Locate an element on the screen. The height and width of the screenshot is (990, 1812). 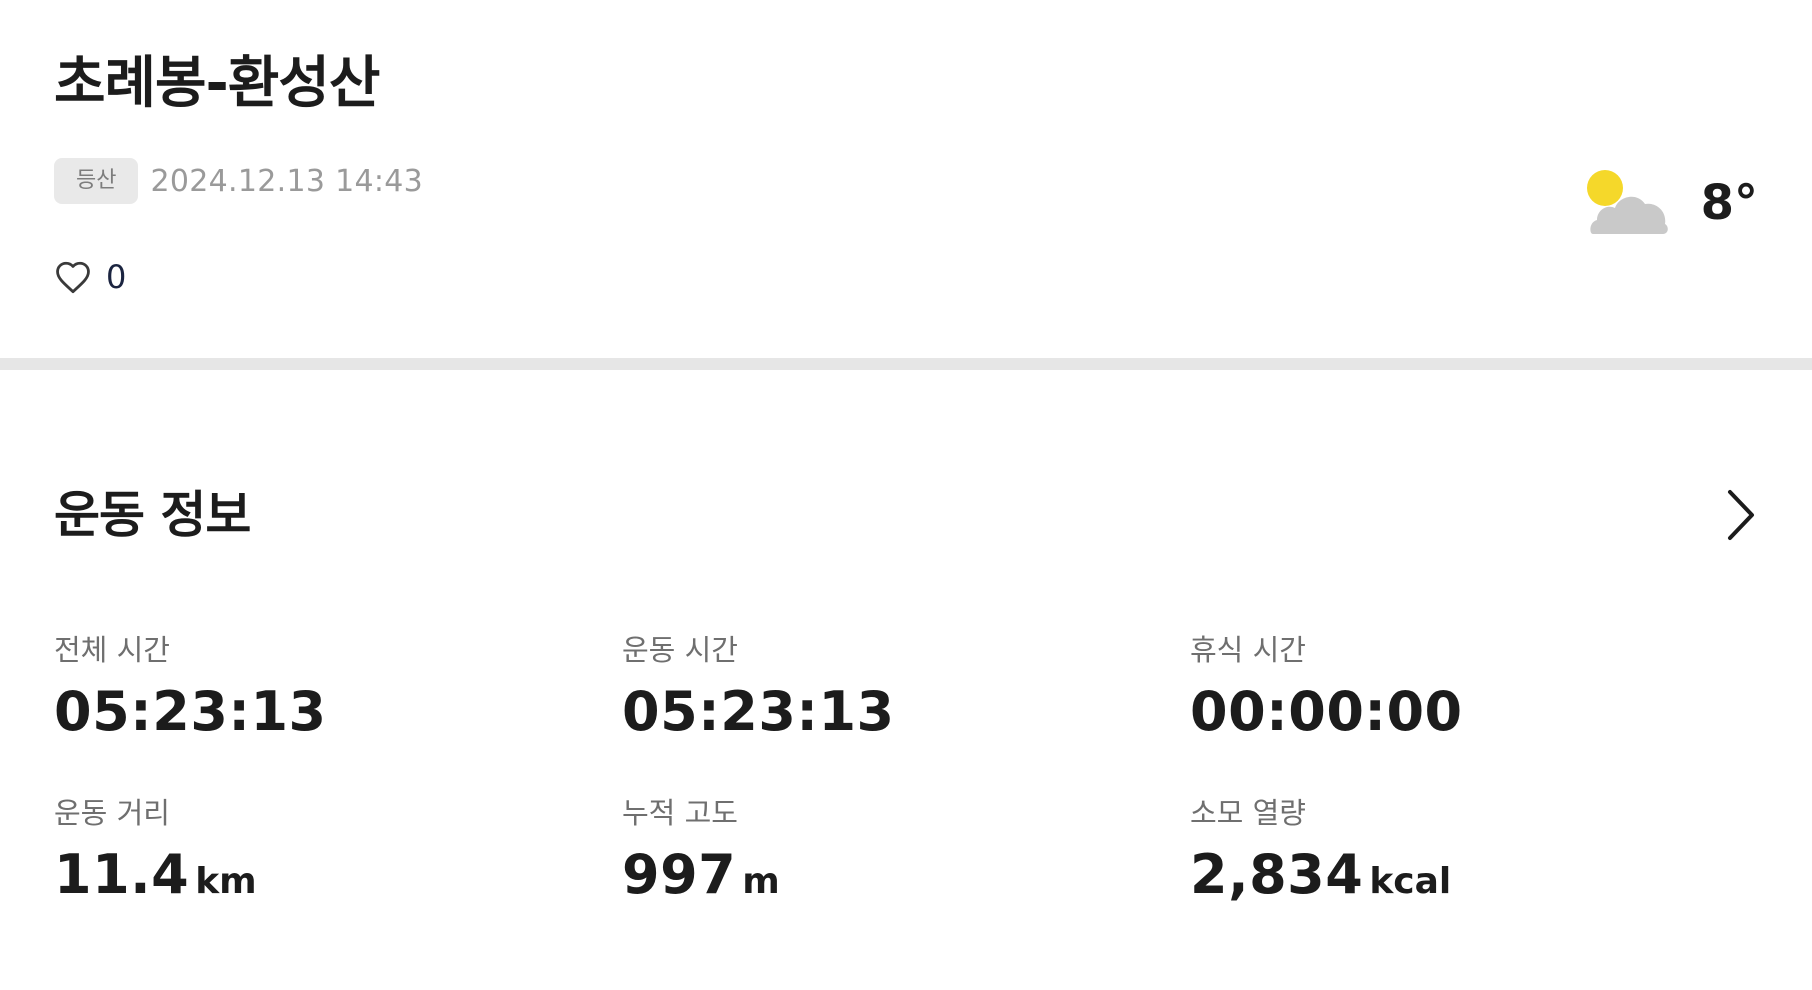
section-title: 운동 정보 is located at coordinates (152, 515).